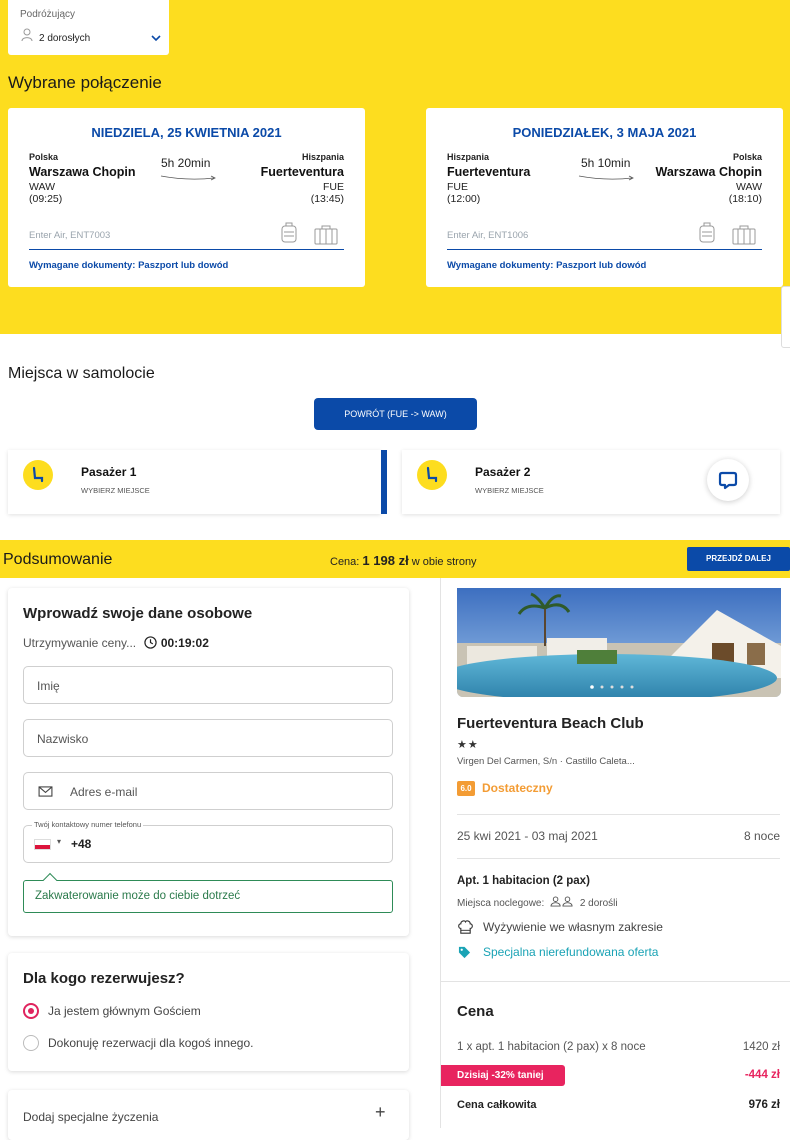  I want to click on active-passenger-indicator, so click(384, 482).